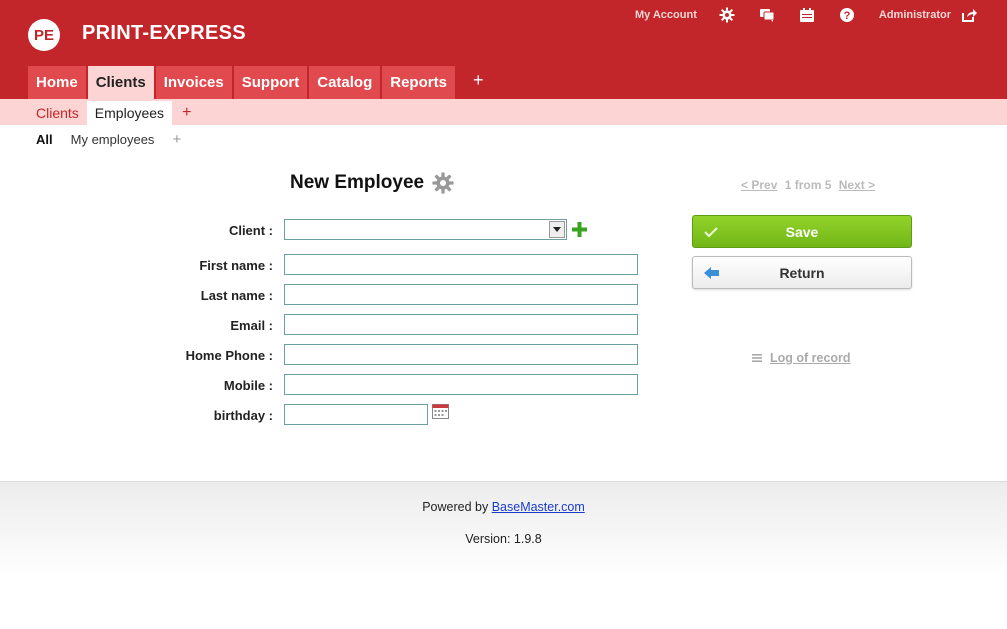 This screenshot has width=1007, height=629. What do you see at coordinates (186, 113) in the screenshot?
I see `add-subtab-button: +` at bounding box center [186, 113].